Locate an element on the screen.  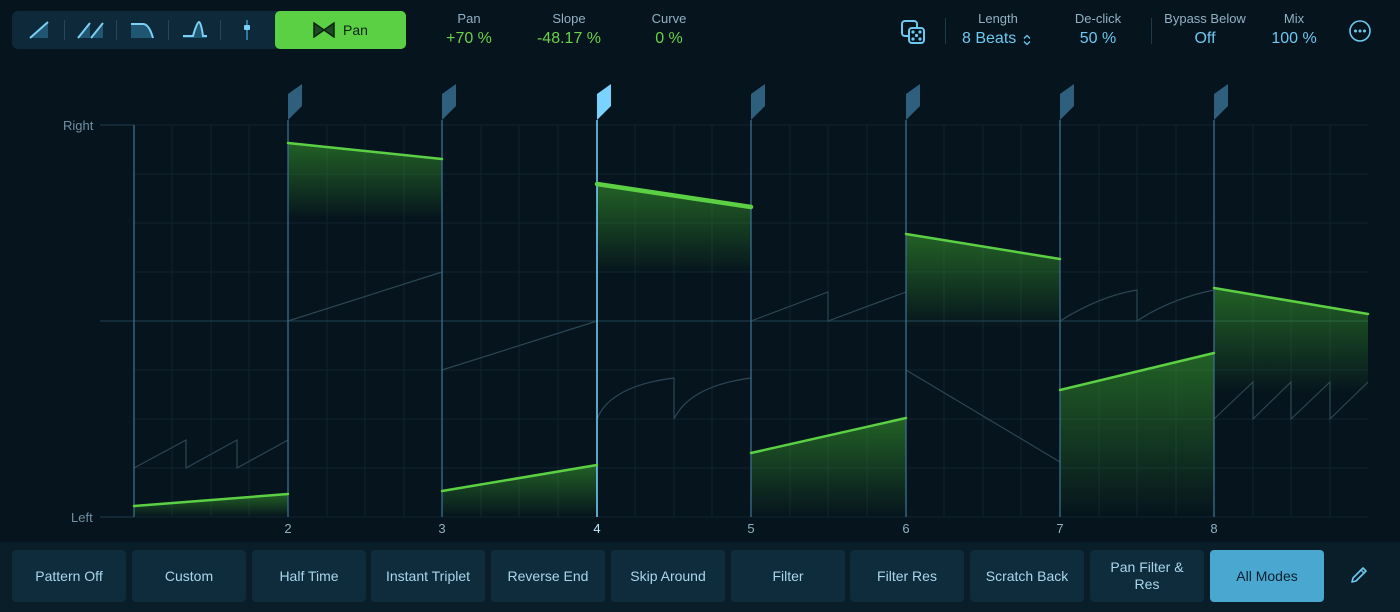
length-param-label: Length is located at coordinates (998, 18).